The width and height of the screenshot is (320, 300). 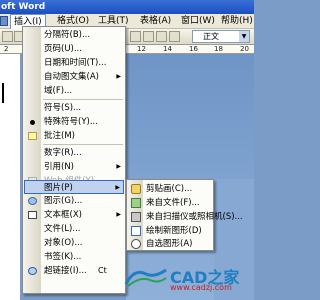 What do you see at coordinates (23, 7) in the screenshot?
I see `window-title: oft Word` at bounding box center [23, 7].